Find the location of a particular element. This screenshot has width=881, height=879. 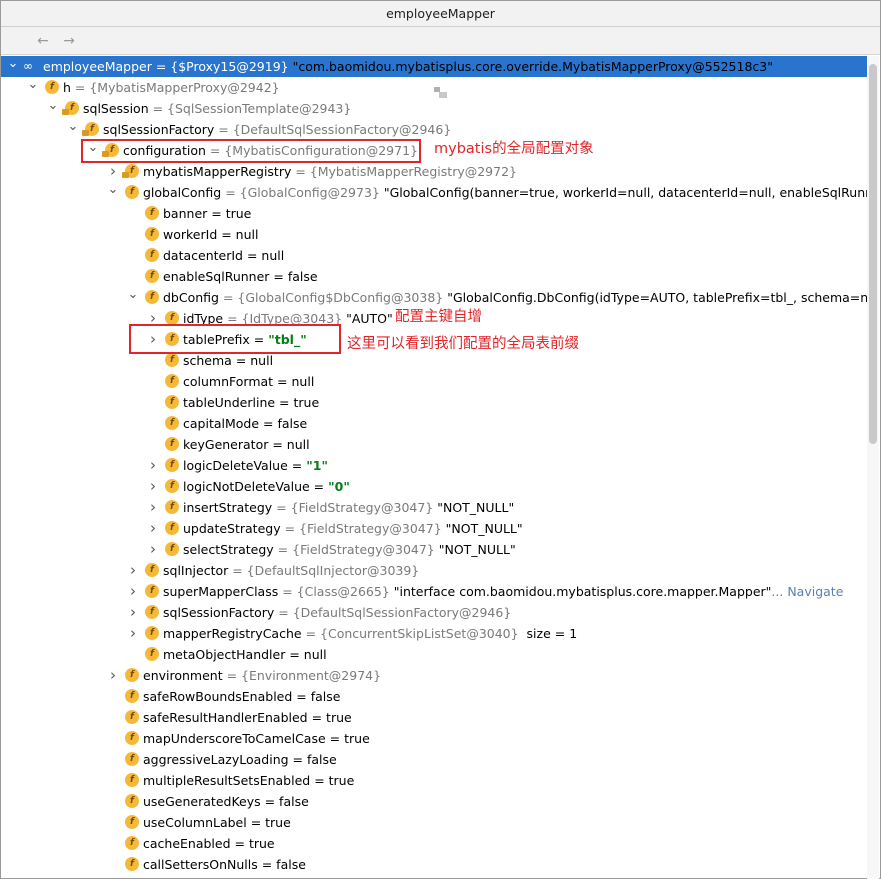

tree-row: f metaObjectHandler = null is located at coordinates (434, 654).